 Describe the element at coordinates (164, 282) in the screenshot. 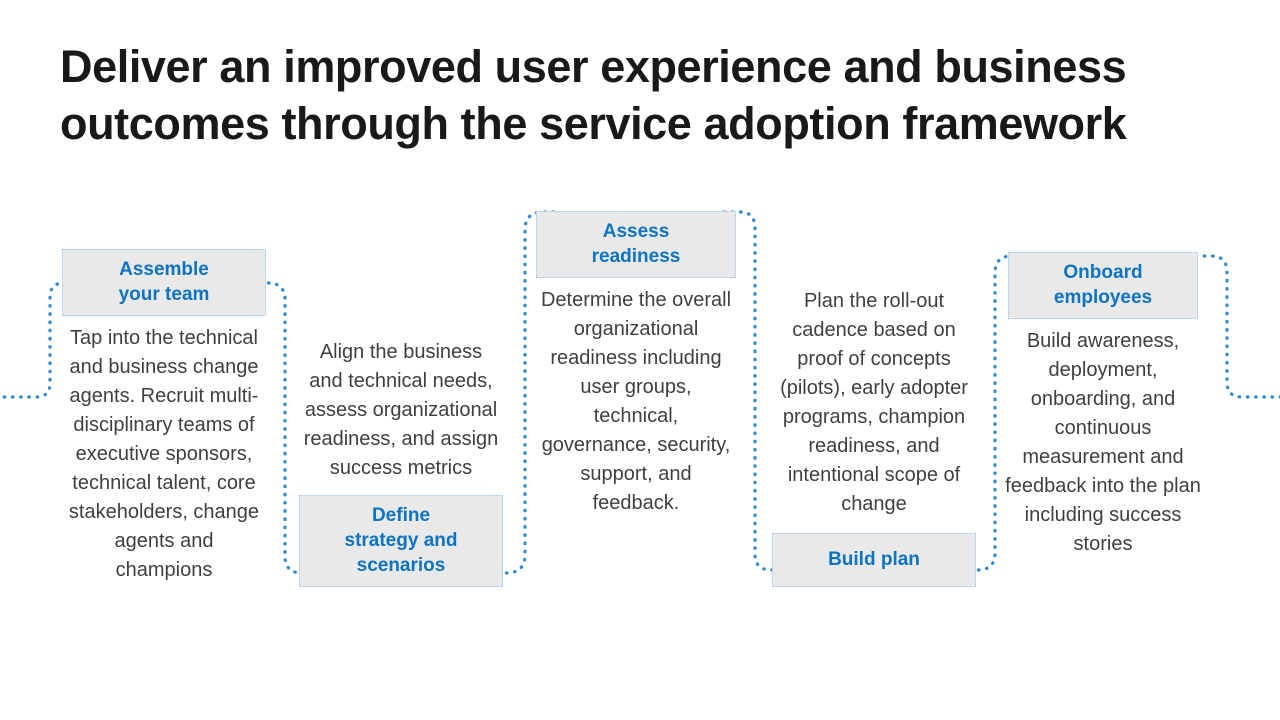

I see `stage-label-assemble-your-team: Assemble your team` at that location.